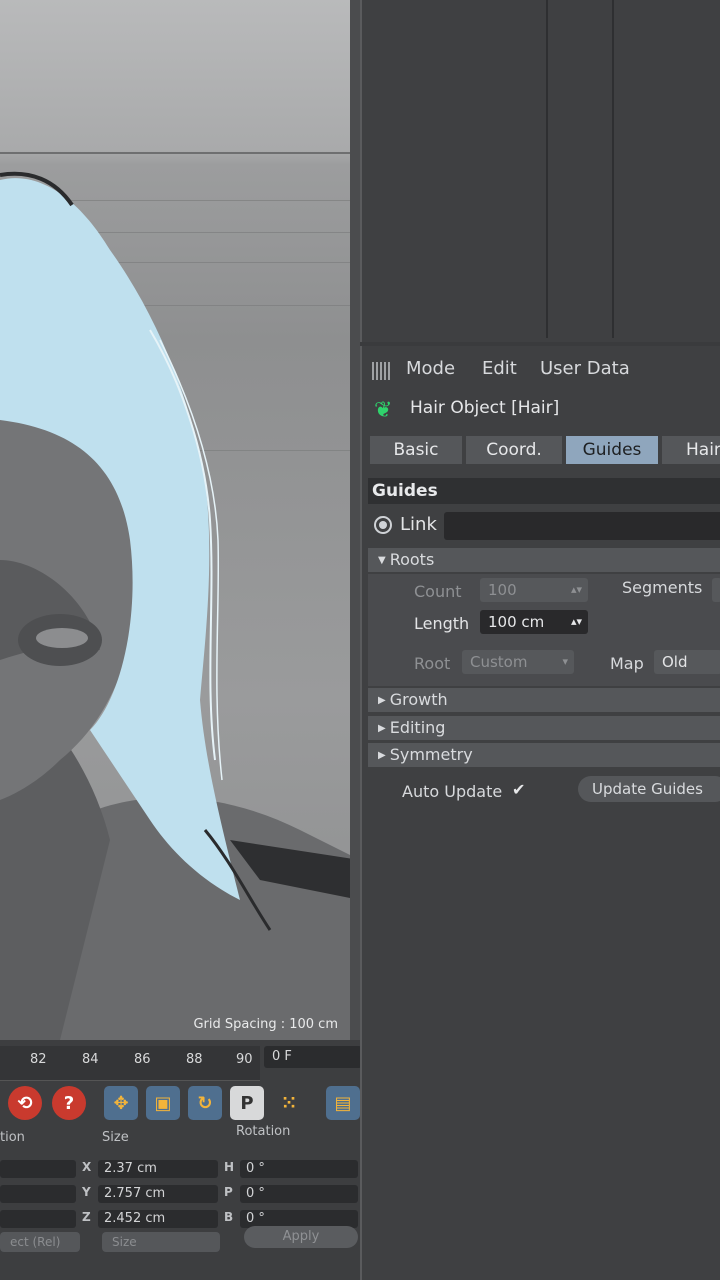  I want to click on object-title: Hair Object [Hair], so click(485, 408).